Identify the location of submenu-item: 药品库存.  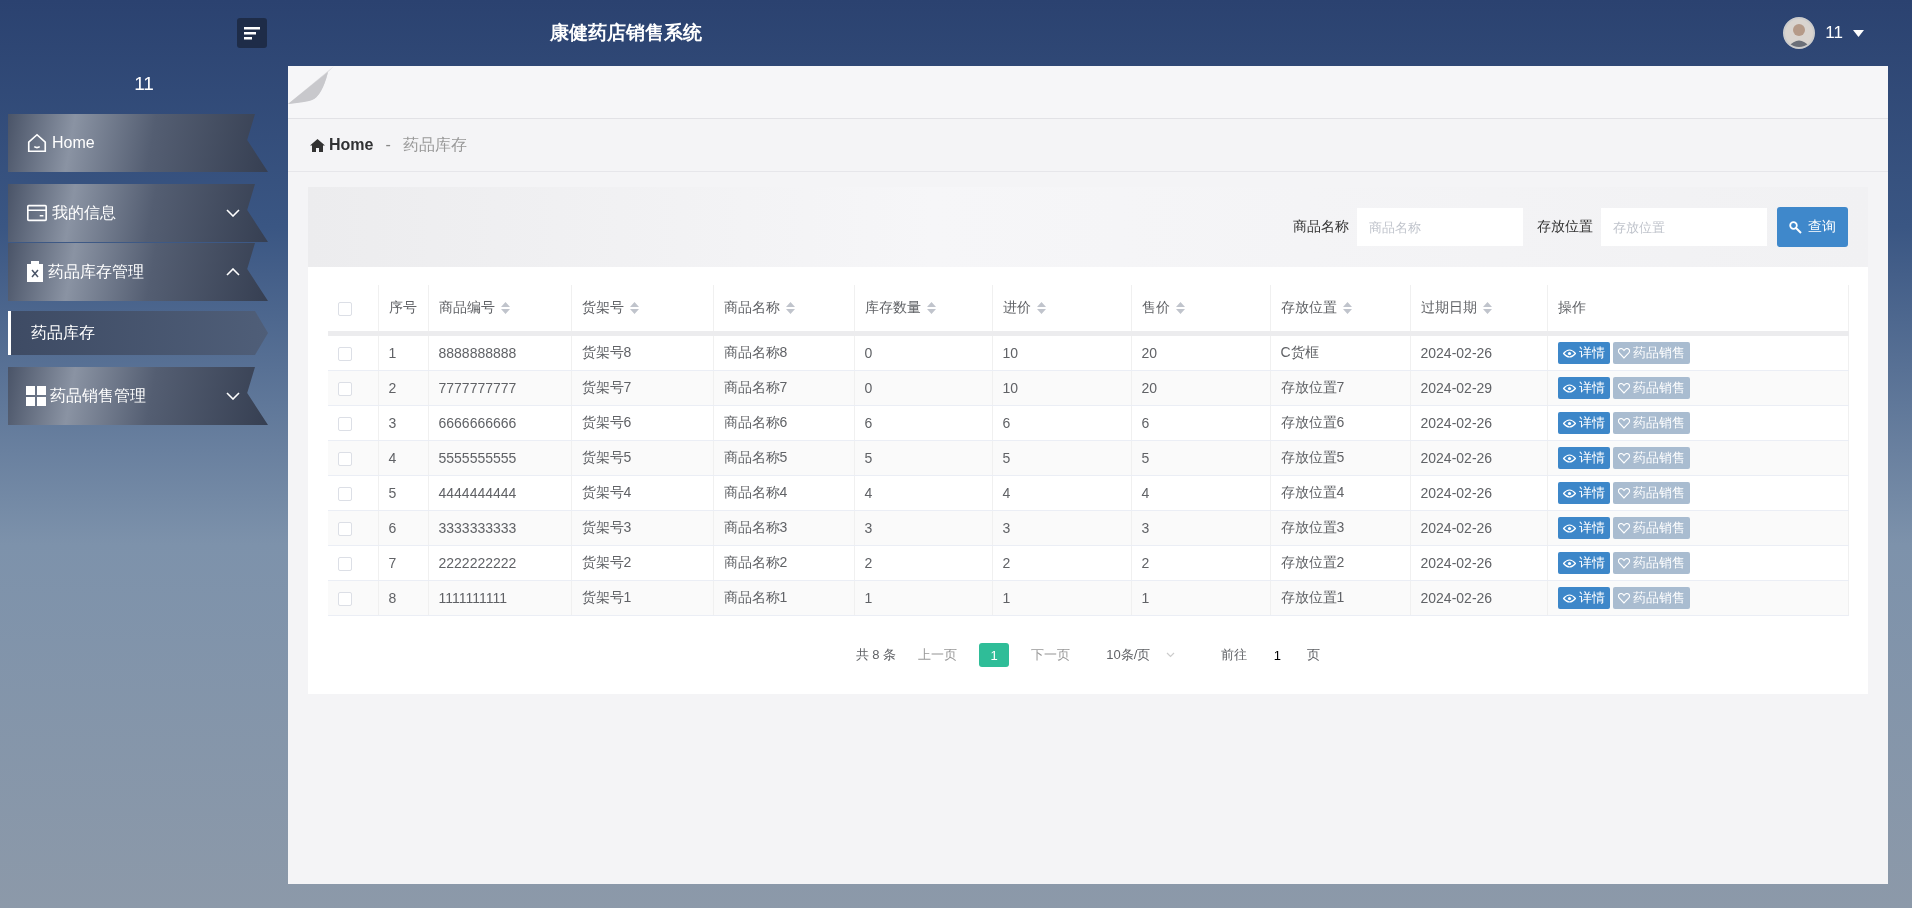
(138, 333).